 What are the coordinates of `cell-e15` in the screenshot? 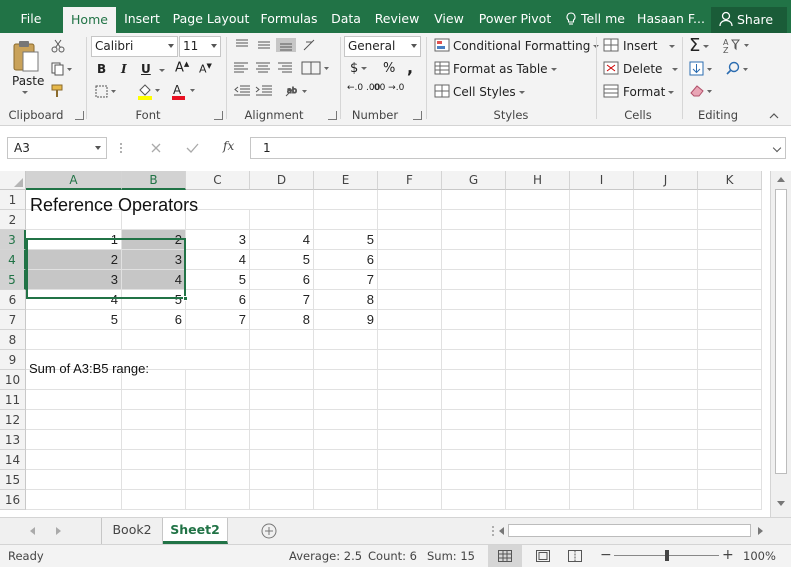 It's located at (346, 480).